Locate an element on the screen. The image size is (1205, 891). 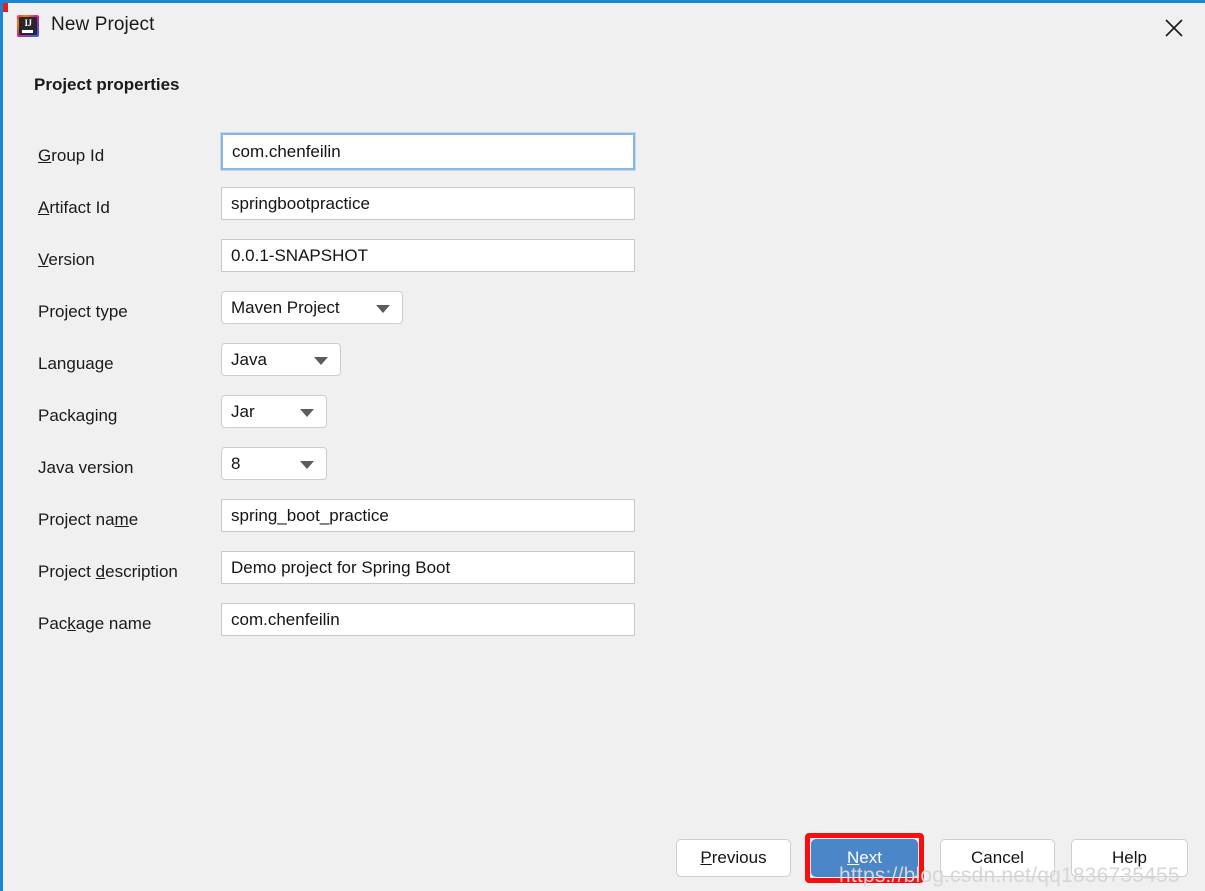
section-heading: Project properties is located at coordinates (107, 84).